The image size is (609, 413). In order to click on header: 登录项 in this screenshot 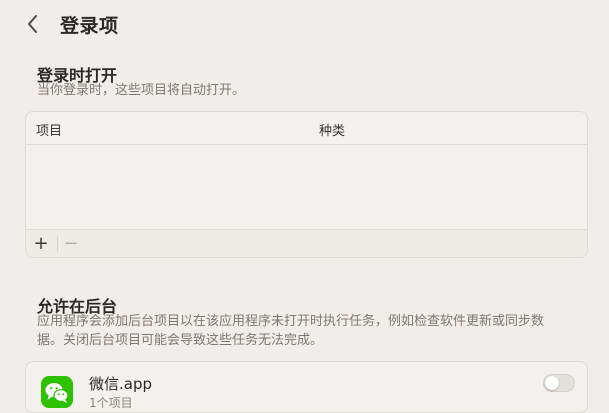, I will do `click(304, 24)`.